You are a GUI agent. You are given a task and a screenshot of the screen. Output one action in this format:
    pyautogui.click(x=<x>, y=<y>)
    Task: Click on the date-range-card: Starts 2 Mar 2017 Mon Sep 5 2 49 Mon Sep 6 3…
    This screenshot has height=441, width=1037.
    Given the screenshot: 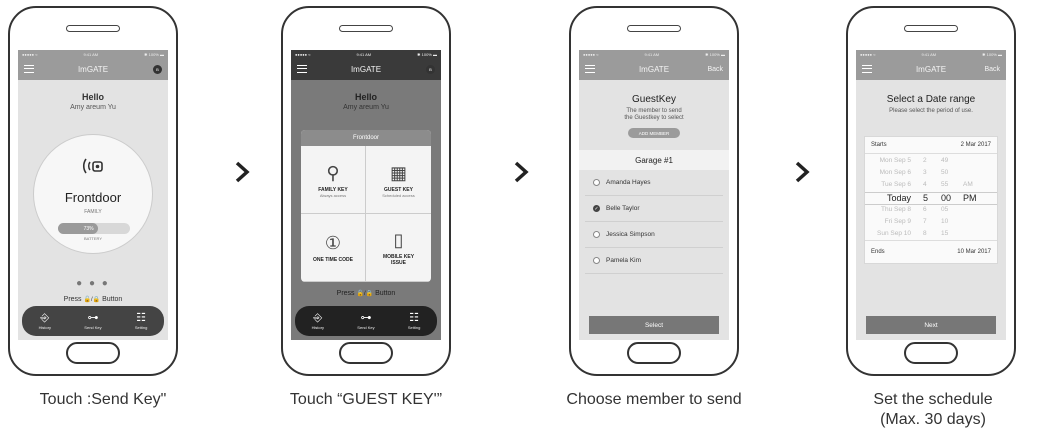 What is the action you would take?
    pyautogui.click(x=931, y=200)
    